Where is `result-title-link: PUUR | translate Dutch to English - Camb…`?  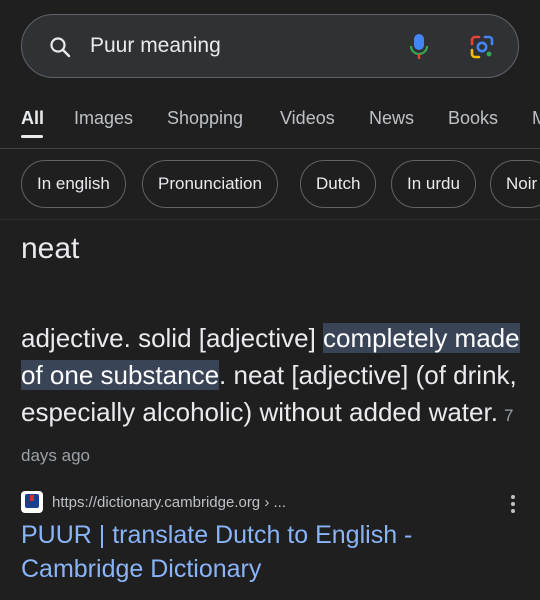
result-title-link: PUUR | translate Dutch to English - Camb… is located at coordinates (261, 552).